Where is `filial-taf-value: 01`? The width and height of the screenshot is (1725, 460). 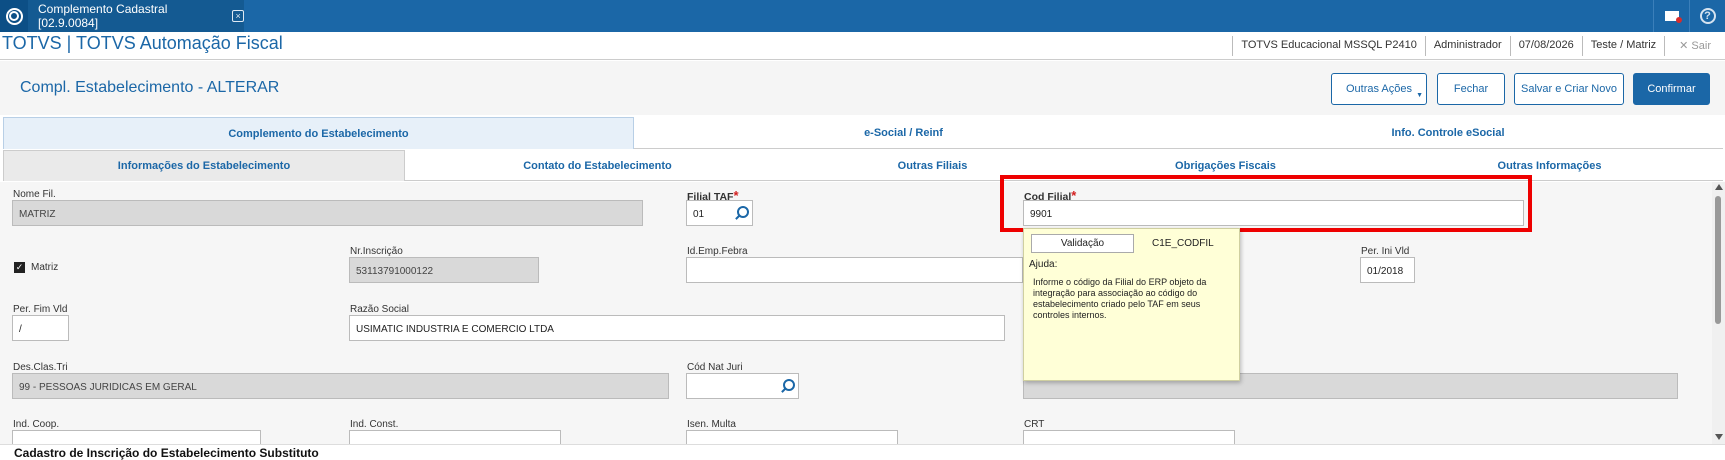
filial-taf-value: 01 is located at coordinates (699, 214).